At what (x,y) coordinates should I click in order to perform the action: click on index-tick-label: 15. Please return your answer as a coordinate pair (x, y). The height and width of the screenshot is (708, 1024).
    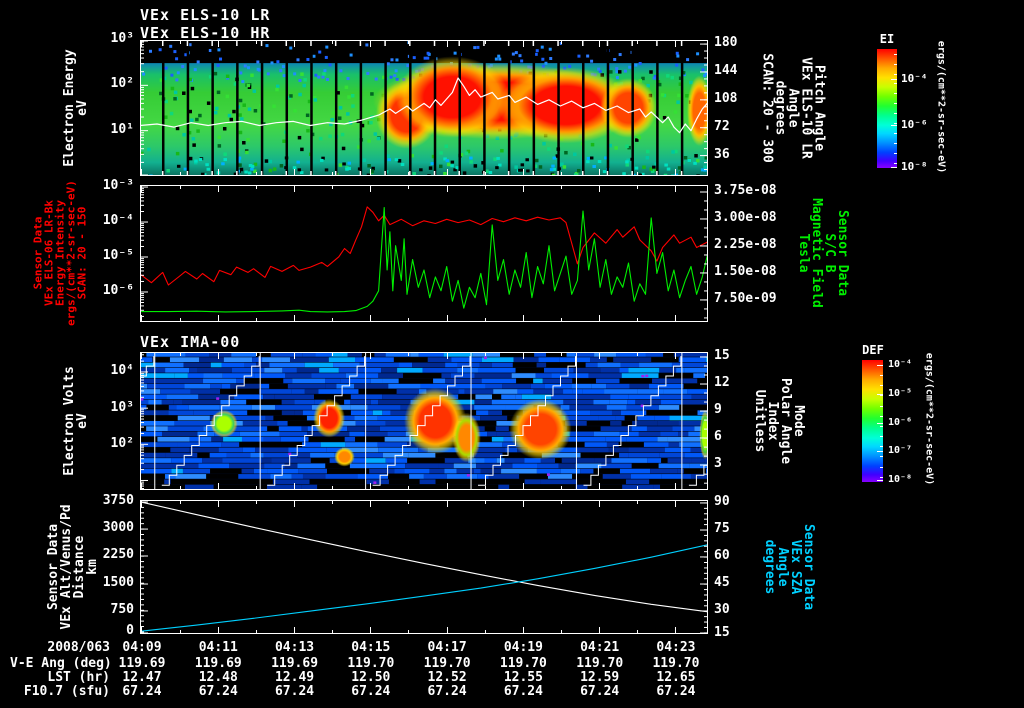
    Looking at the image, I should click on (722, 355).